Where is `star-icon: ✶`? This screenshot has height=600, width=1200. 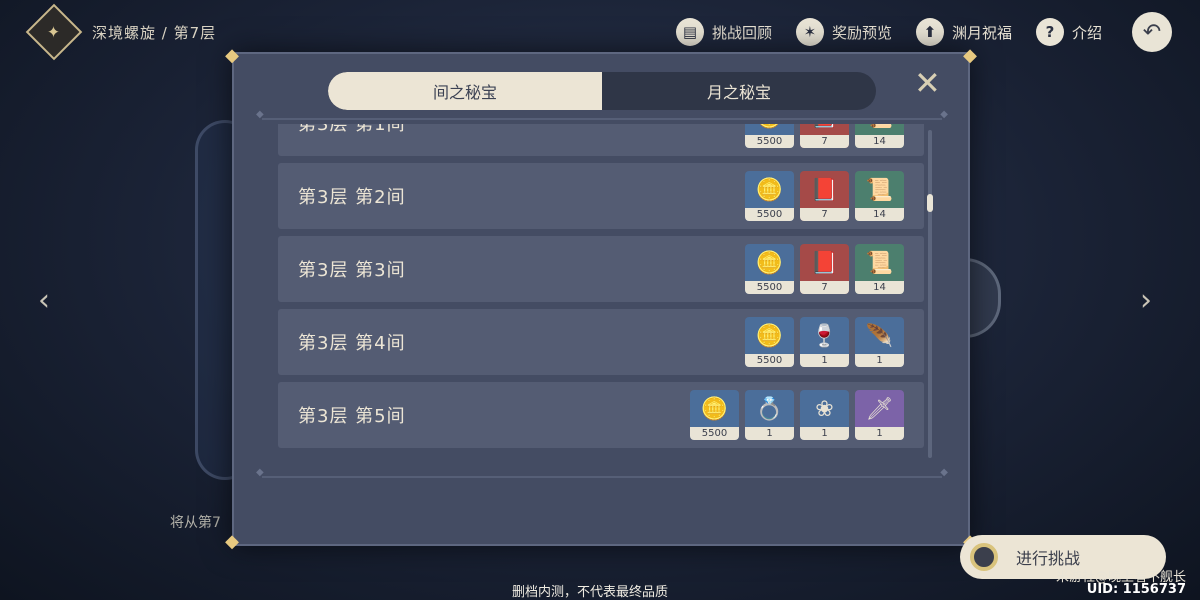
star-icon: ✶ is located at coordinates (809, 32).